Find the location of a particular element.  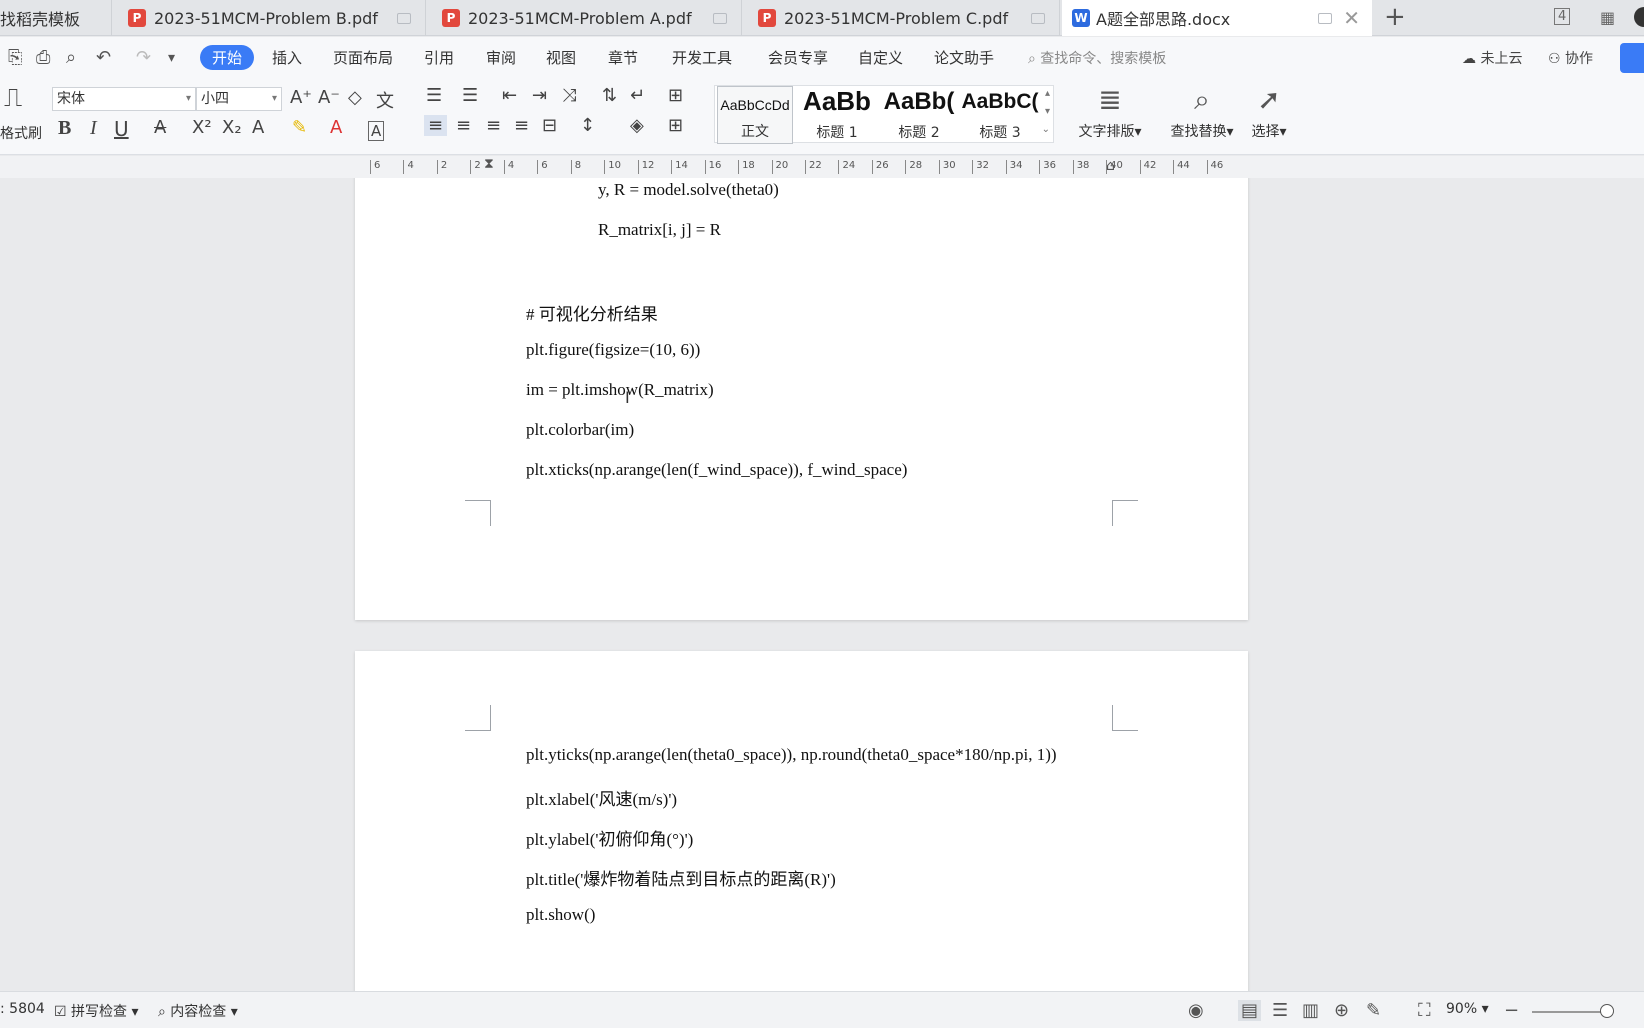

underline-icon: U is located at coordinates (121, 129).